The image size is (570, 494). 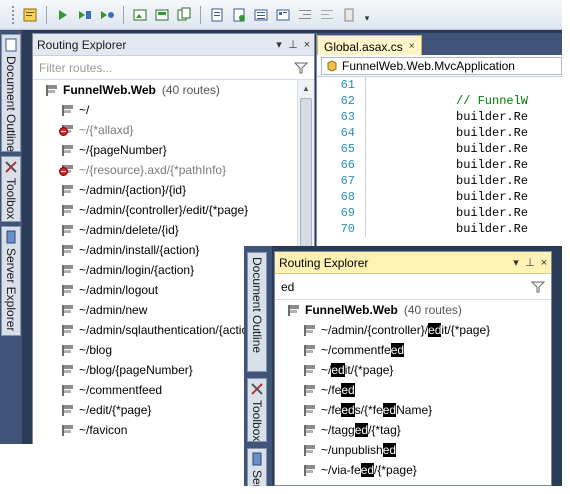 I want to click on save-all-icon, so click(x=162, y=15).